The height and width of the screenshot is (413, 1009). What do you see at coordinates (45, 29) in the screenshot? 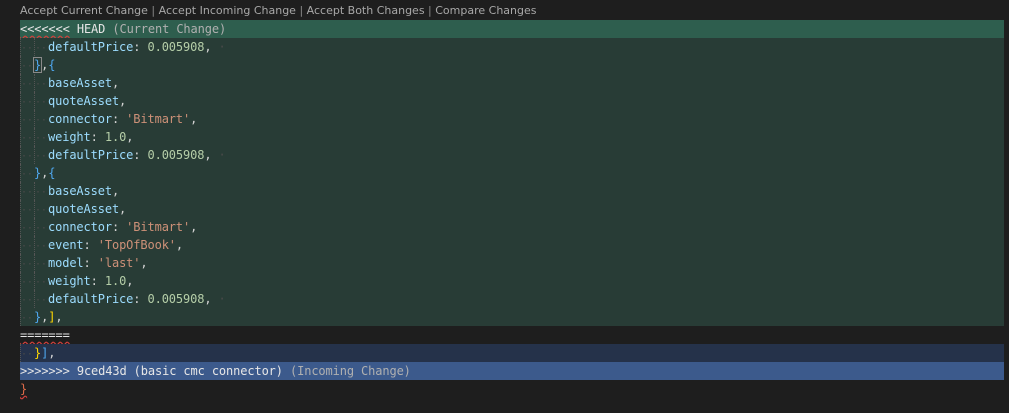
I see `conflict-start-marker: <<<<<<<` at bounding box center [45, 29].